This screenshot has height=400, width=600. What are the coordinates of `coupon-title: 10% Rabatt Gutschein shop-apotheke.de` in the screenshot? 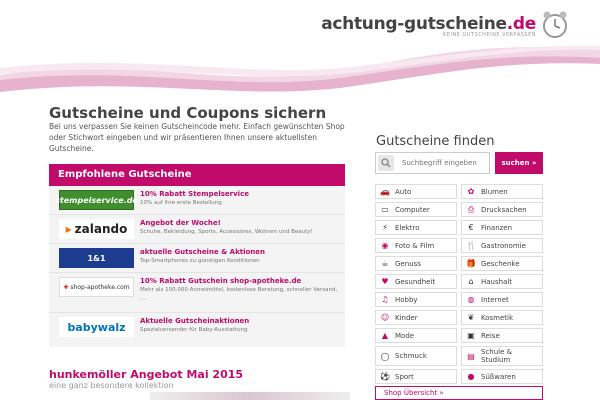 It's located at (240, 281).